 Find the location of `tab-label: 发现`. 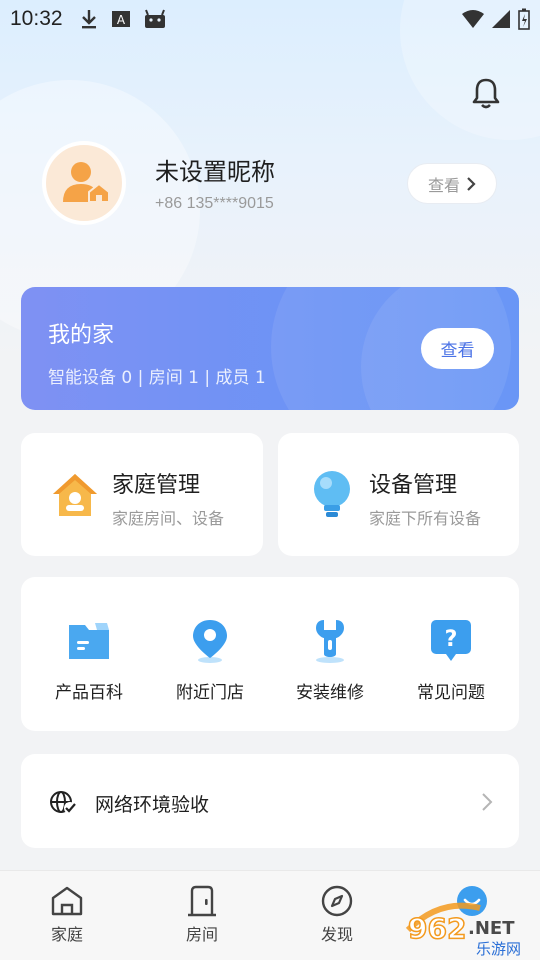

tab-label: 发现 is located at coordinates (336, 934).